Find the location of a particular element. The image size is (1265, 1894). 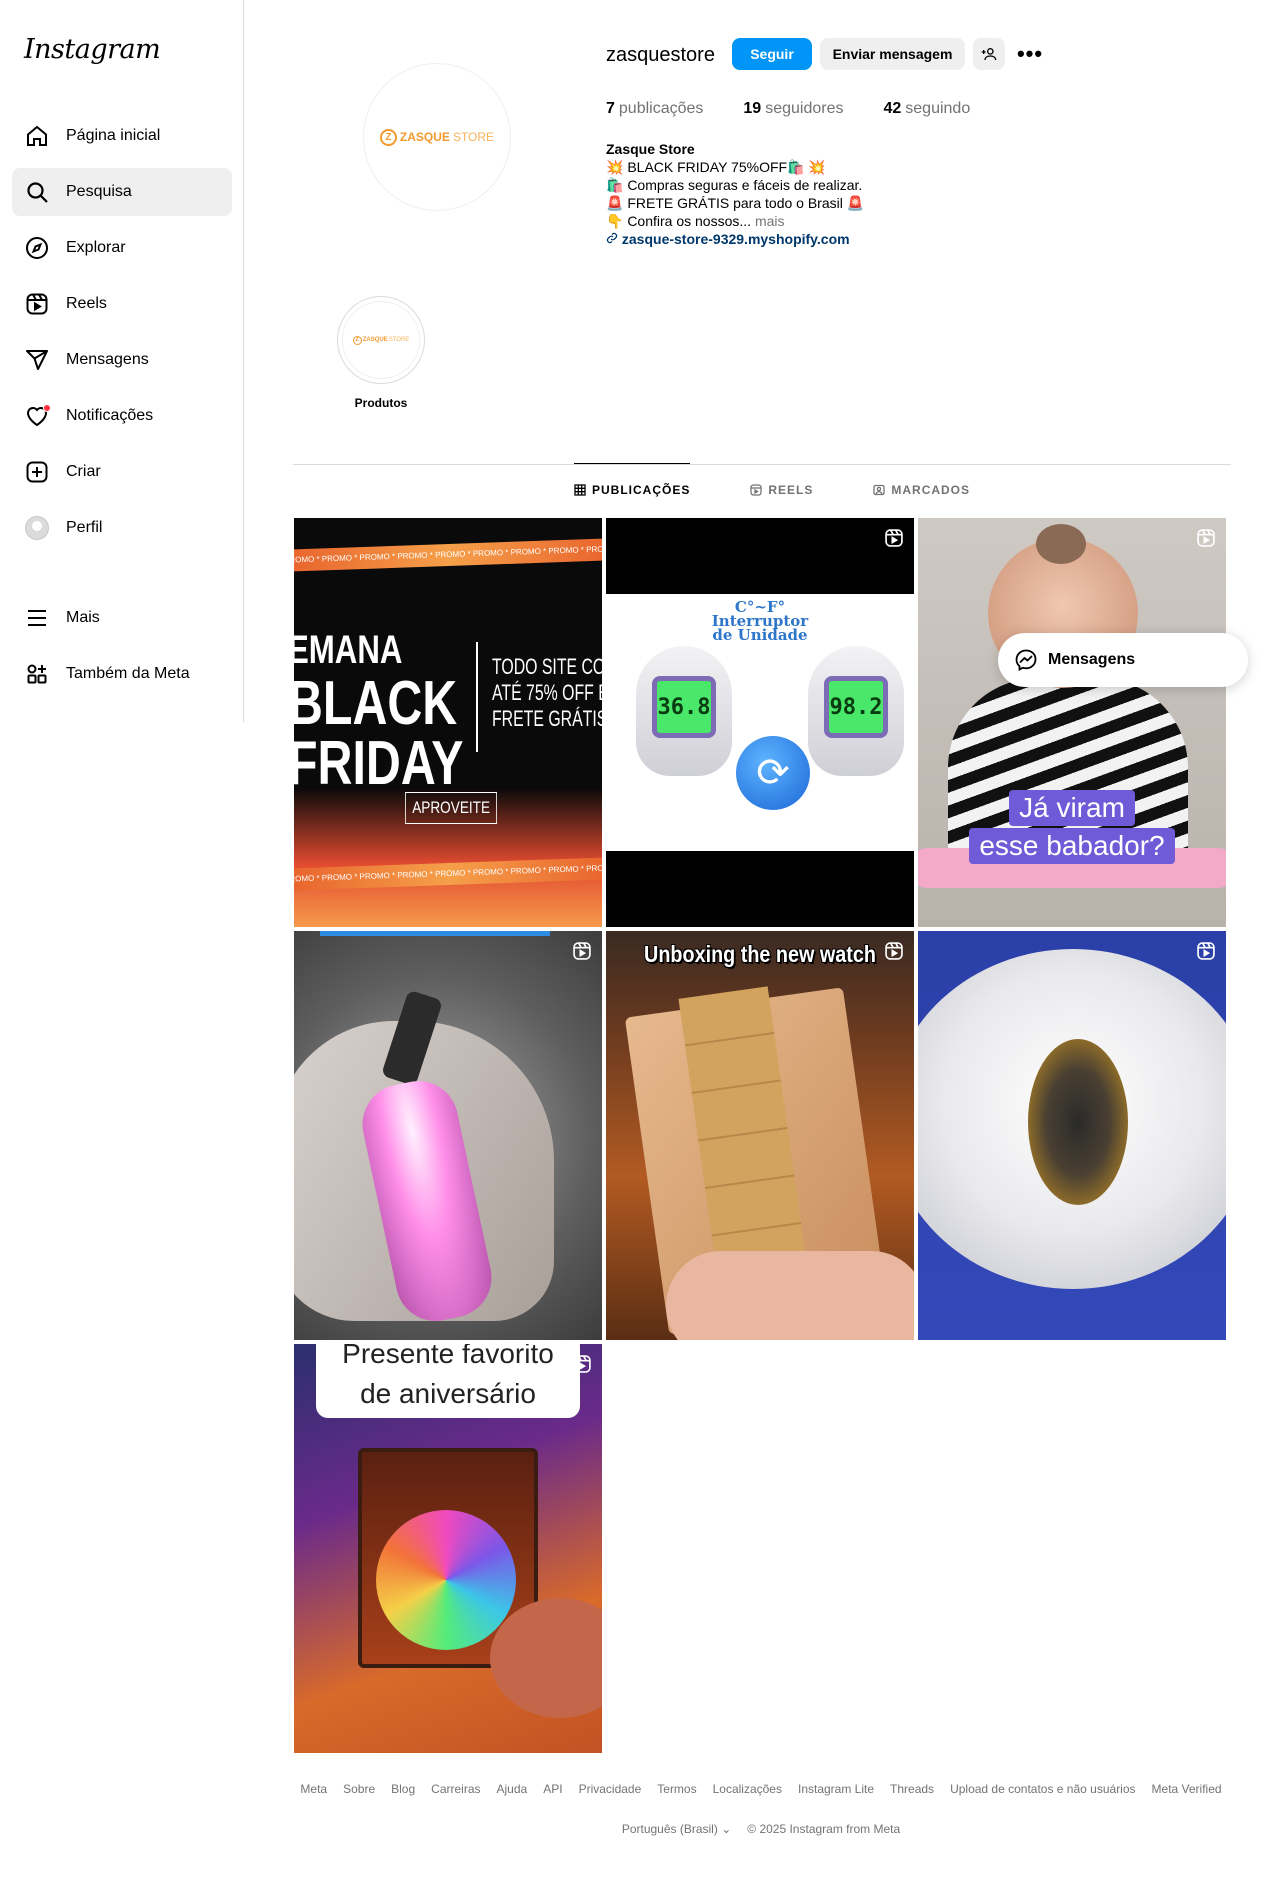

profile-stats: 7 publicações 19 seguidores 42 seguindo is located at coordinates (788, 109).